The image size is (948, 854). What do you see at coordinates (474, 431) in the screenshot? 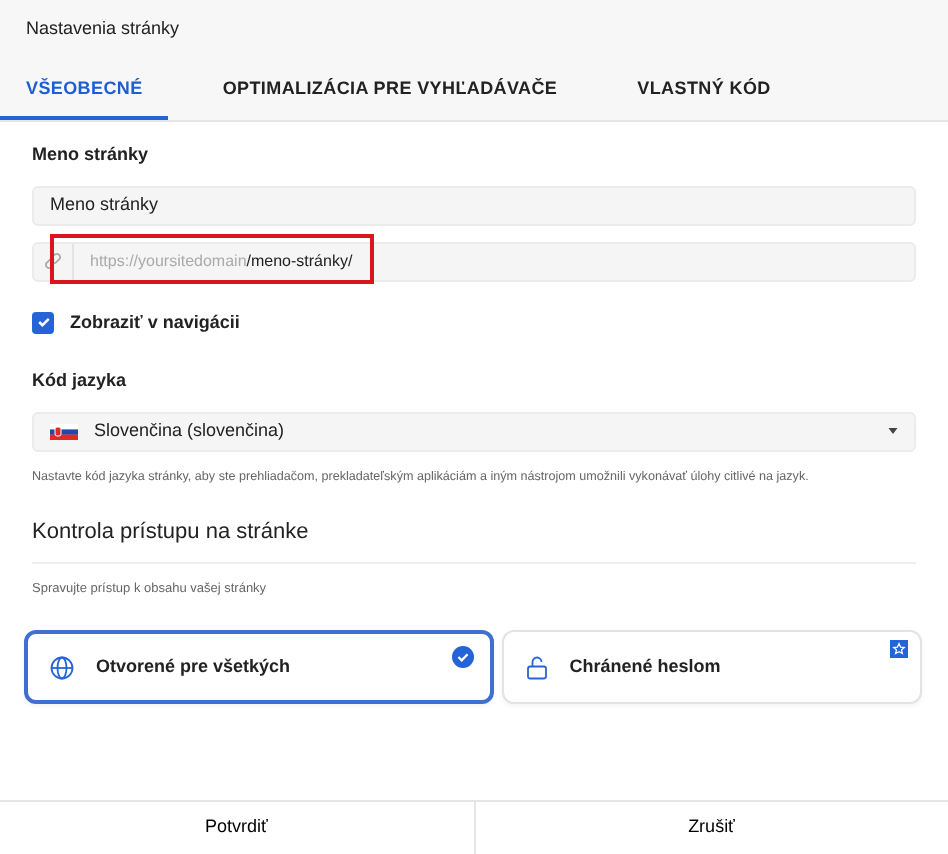
I see `language-select: Slovenčina (slovenčina)` at bounding box center [474, 431].